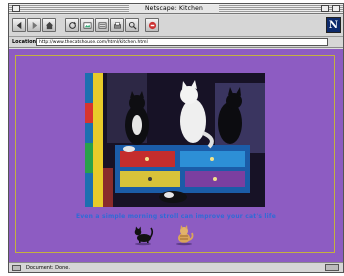 The image size is (344, 276). Describe the element at coordinates (336, 8) in the screenshot. I see `collapse-box` at that location.